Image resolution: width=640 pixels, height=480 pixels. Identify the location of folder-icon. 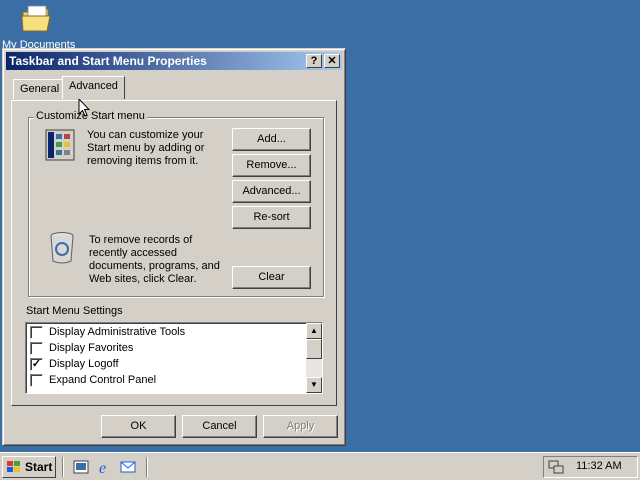
(36, 18).